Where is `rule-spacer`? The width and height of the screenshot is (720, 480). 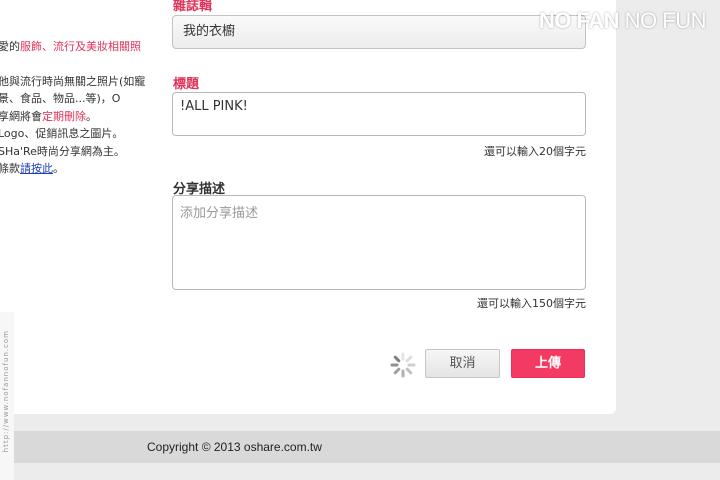
rule-spacer is located at coordinates (81, 64).